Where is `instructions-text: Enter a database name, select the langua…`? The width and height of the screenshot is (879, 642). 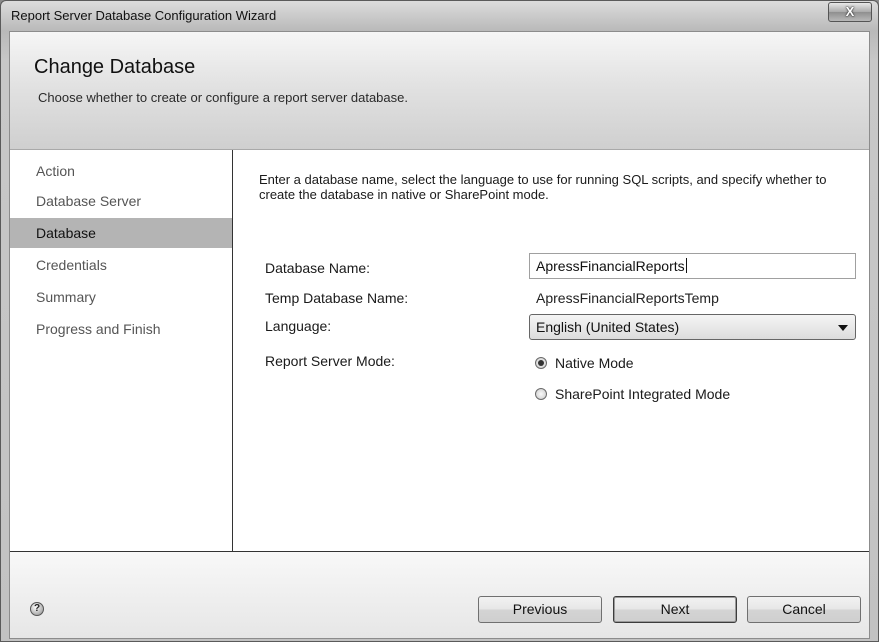 instructions-text: Enter a database name, select the langua… is located at coordinates (543, 187).